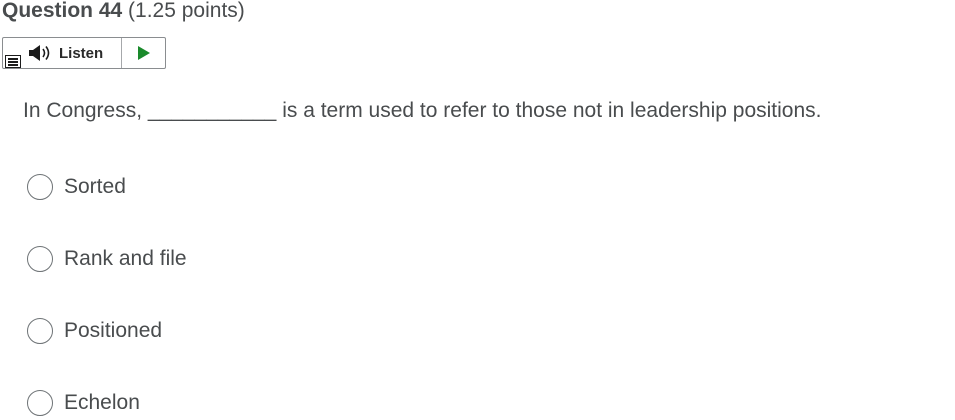  I want to click on listen-toolbar: Listen, so click(84, 53).